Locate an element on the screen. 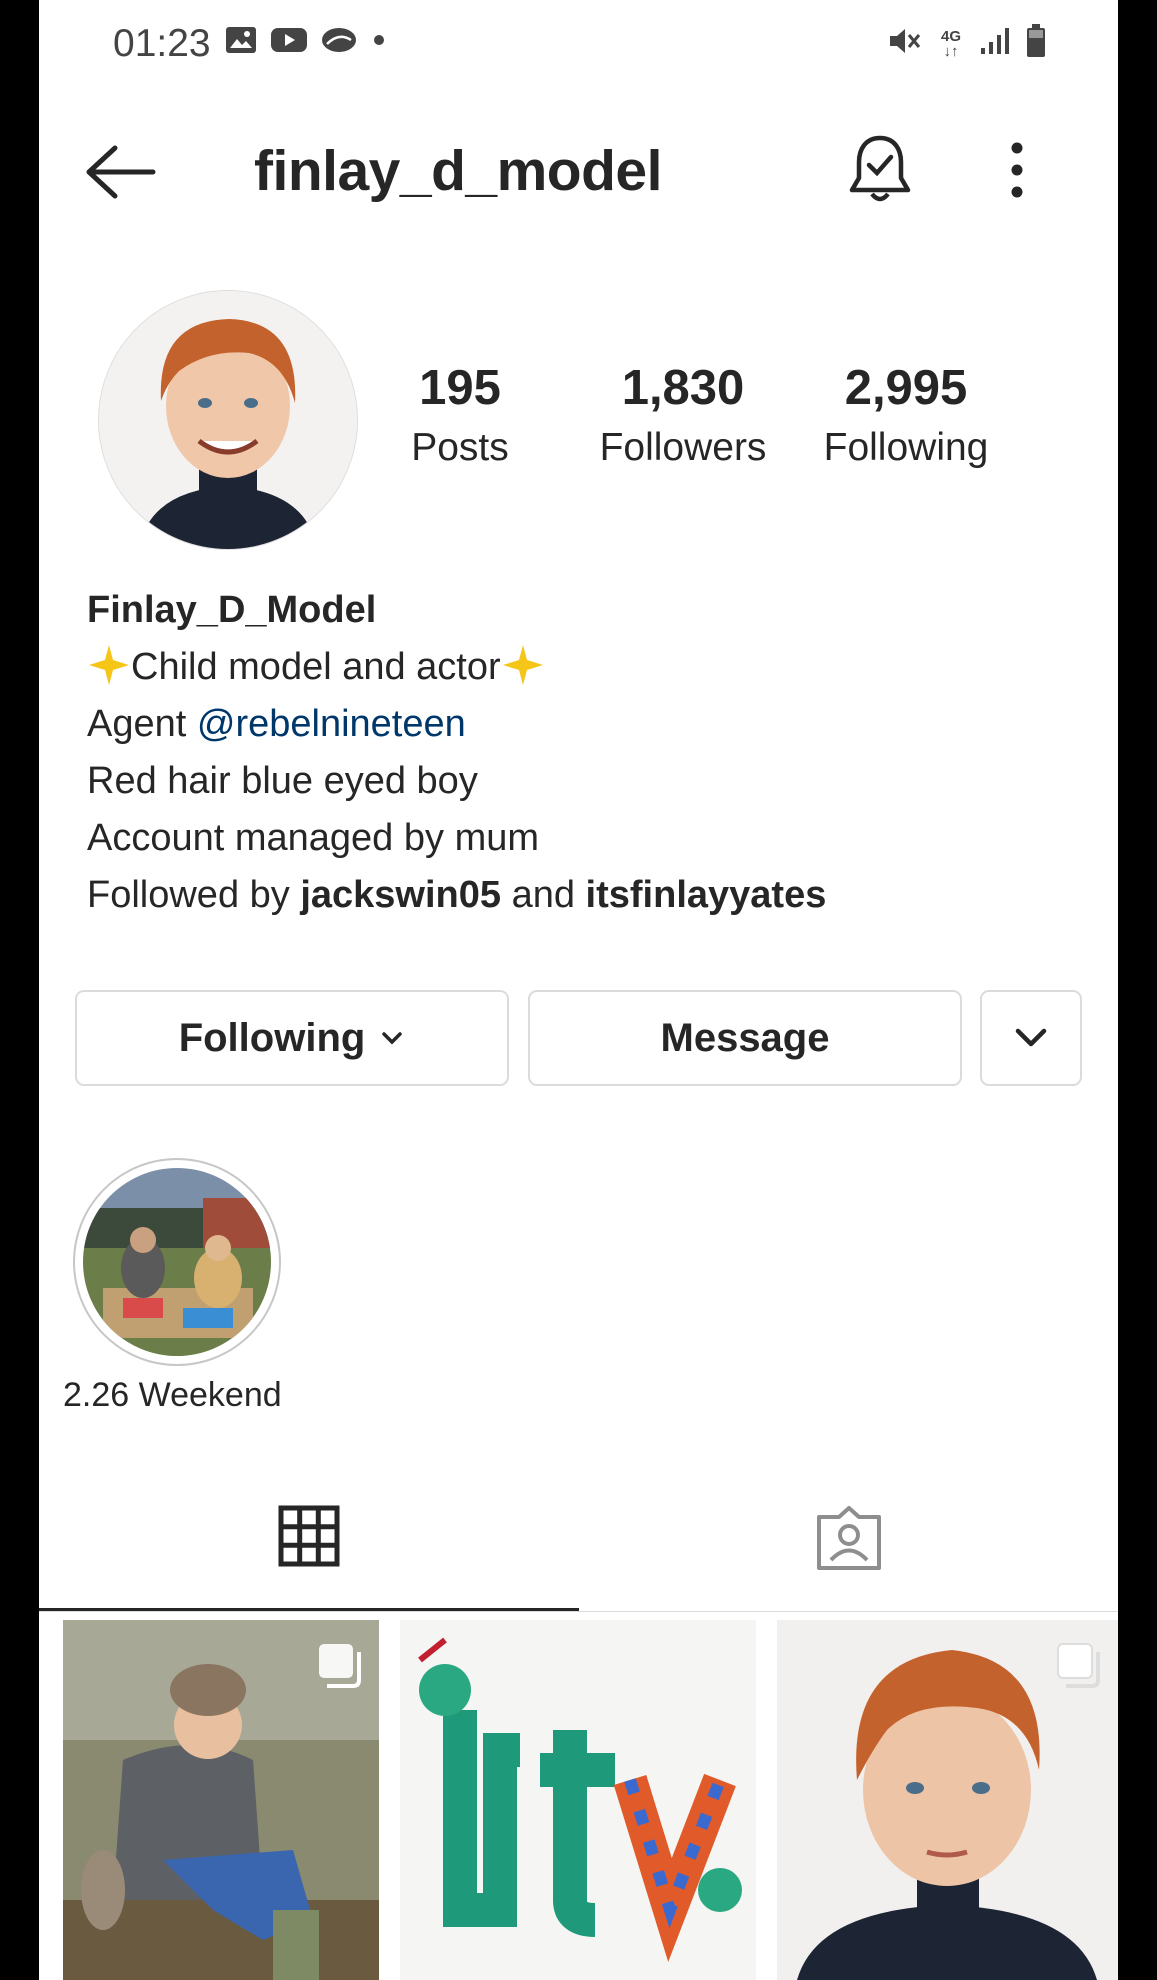 Image resolution: width=1157 pixels, height=1980 pixels. agent-prefix: Agent is located at coordinates (142, 724).